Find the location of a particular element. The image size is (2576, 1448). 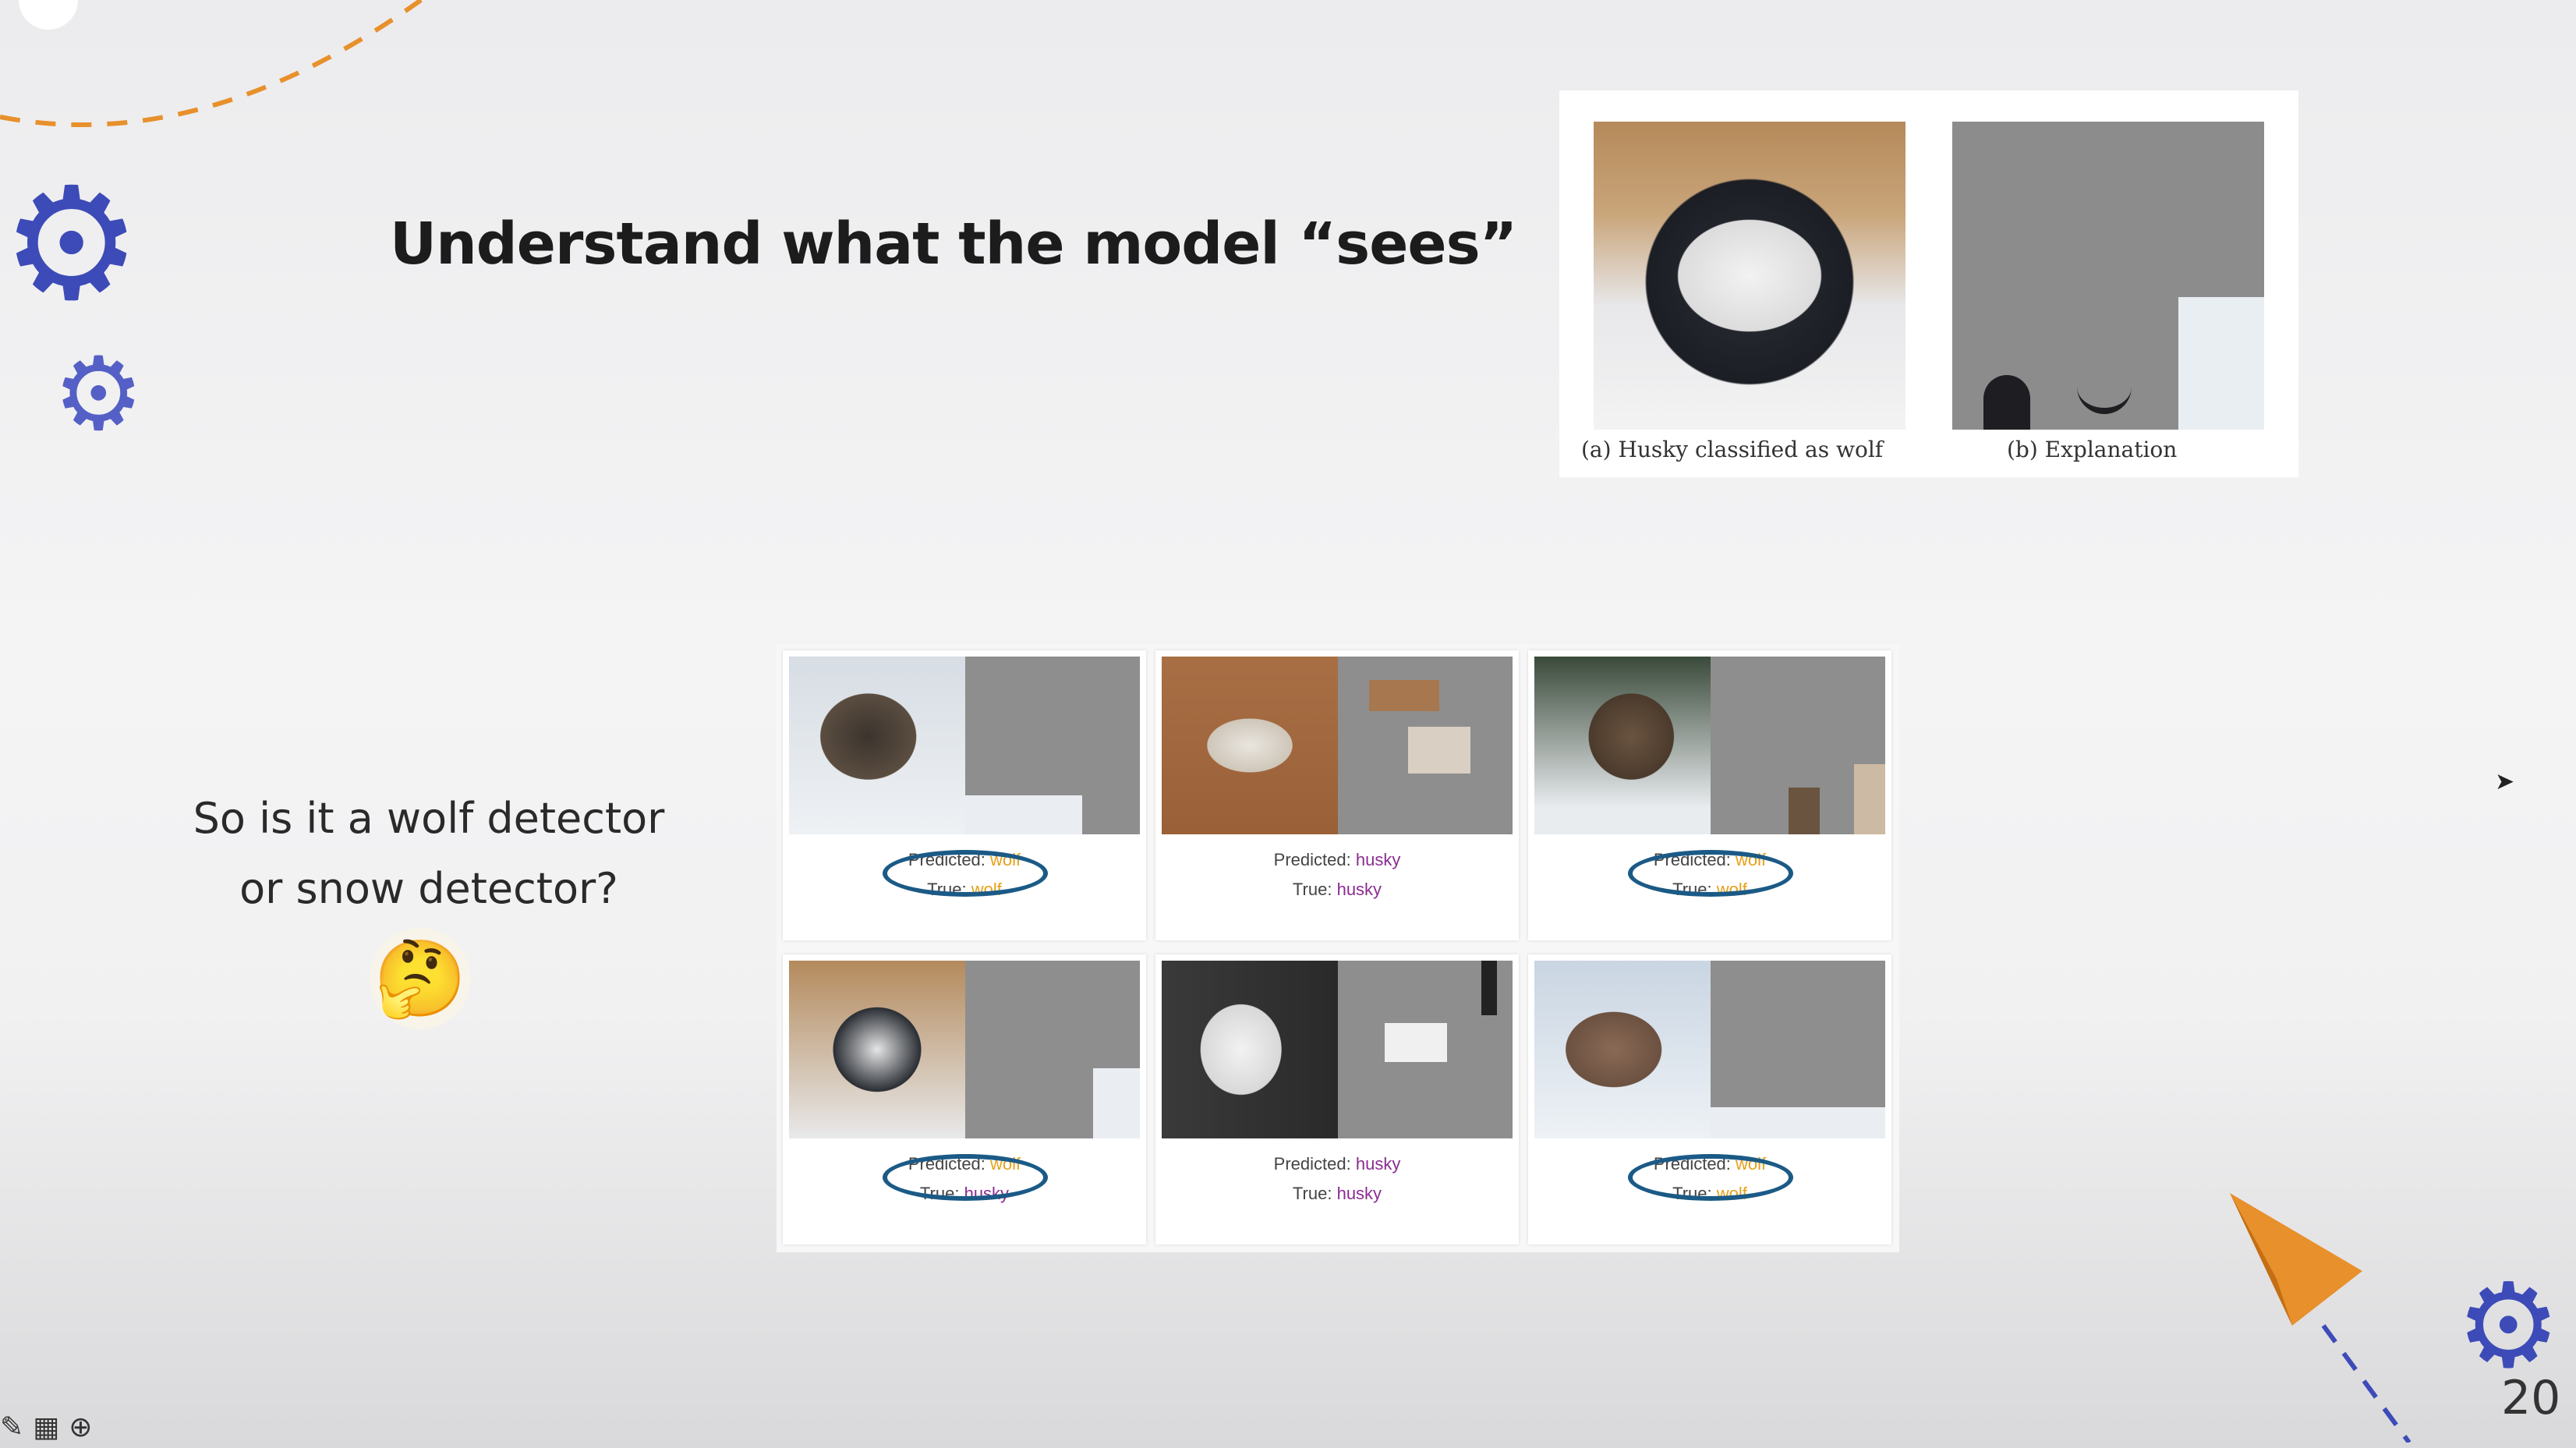

grid-cell: Predicted: wolf True: husky is located at coordinates (964, 1099).